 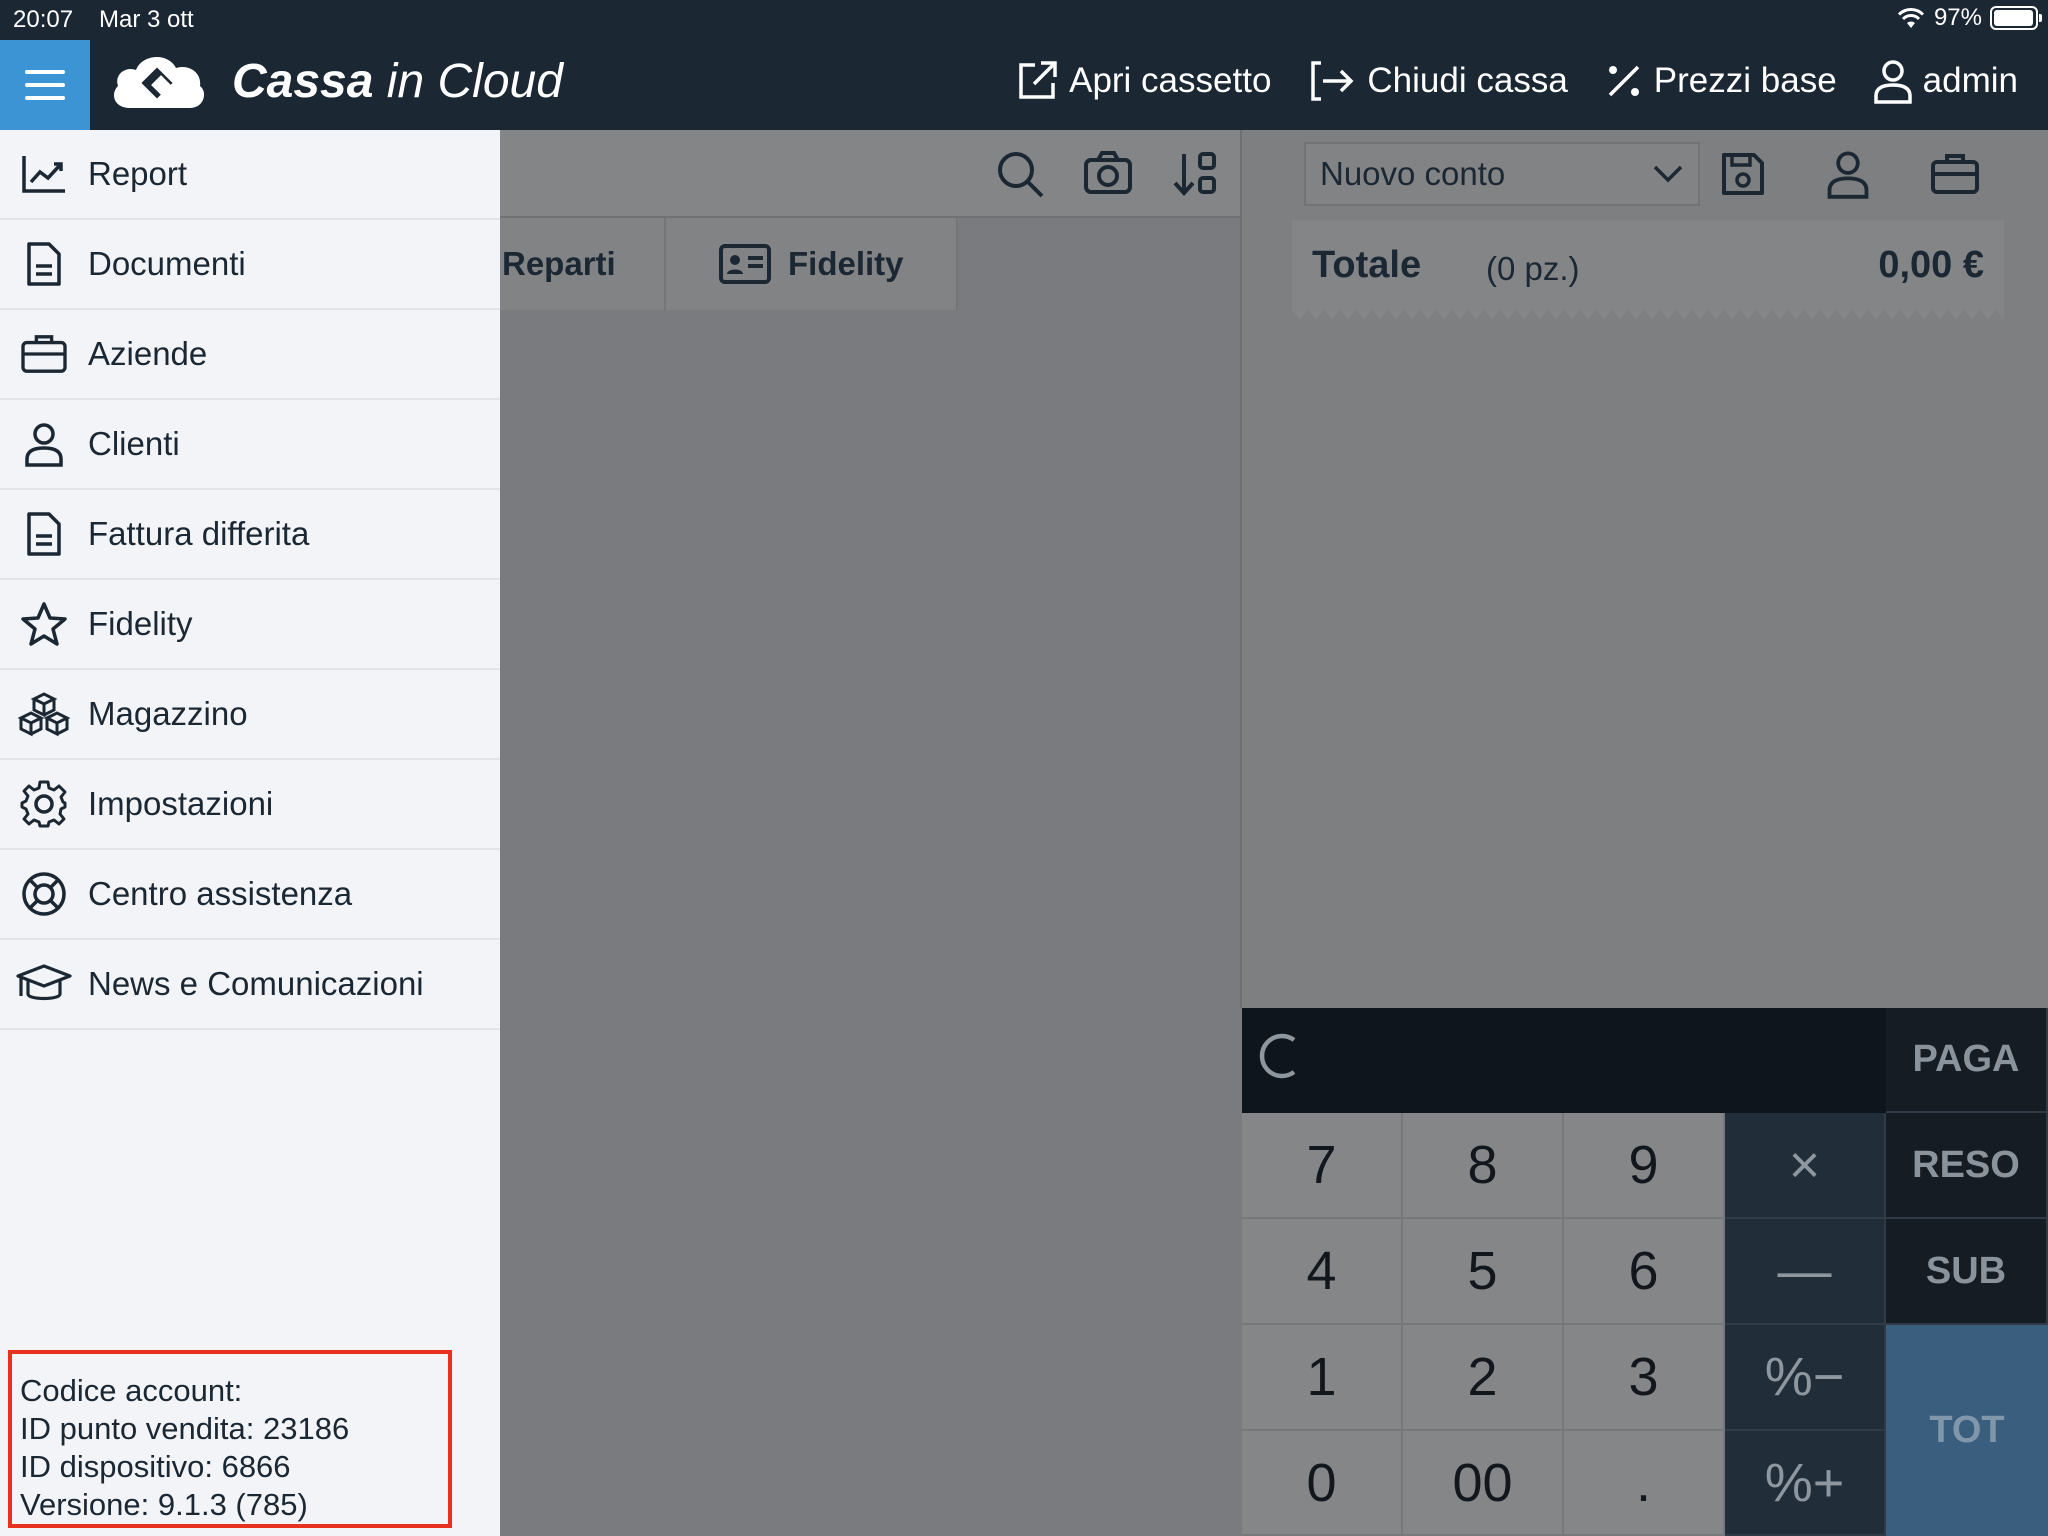 I want to click on discount-percent-label: %−, so click(x=1804, y=1377).